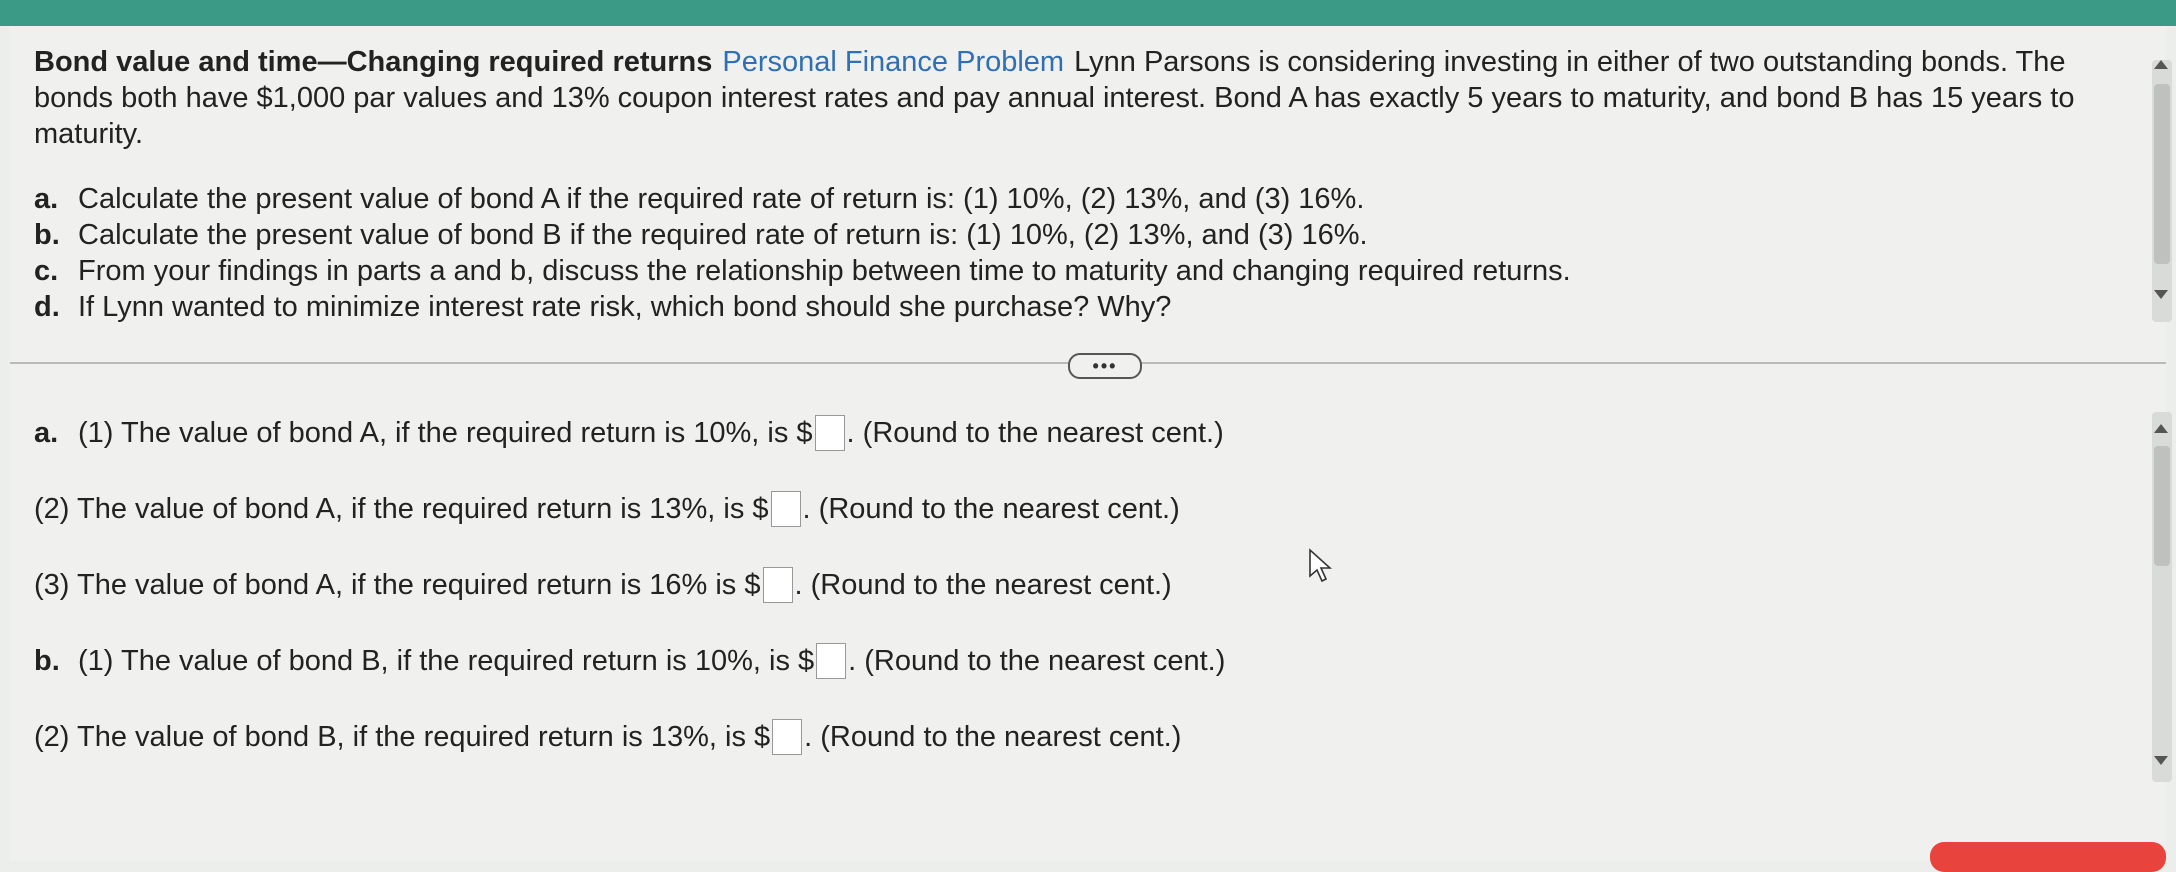 The height and width of the screenshot is (872, 2176). I want to click on part-letter: a., so click(46, 199).